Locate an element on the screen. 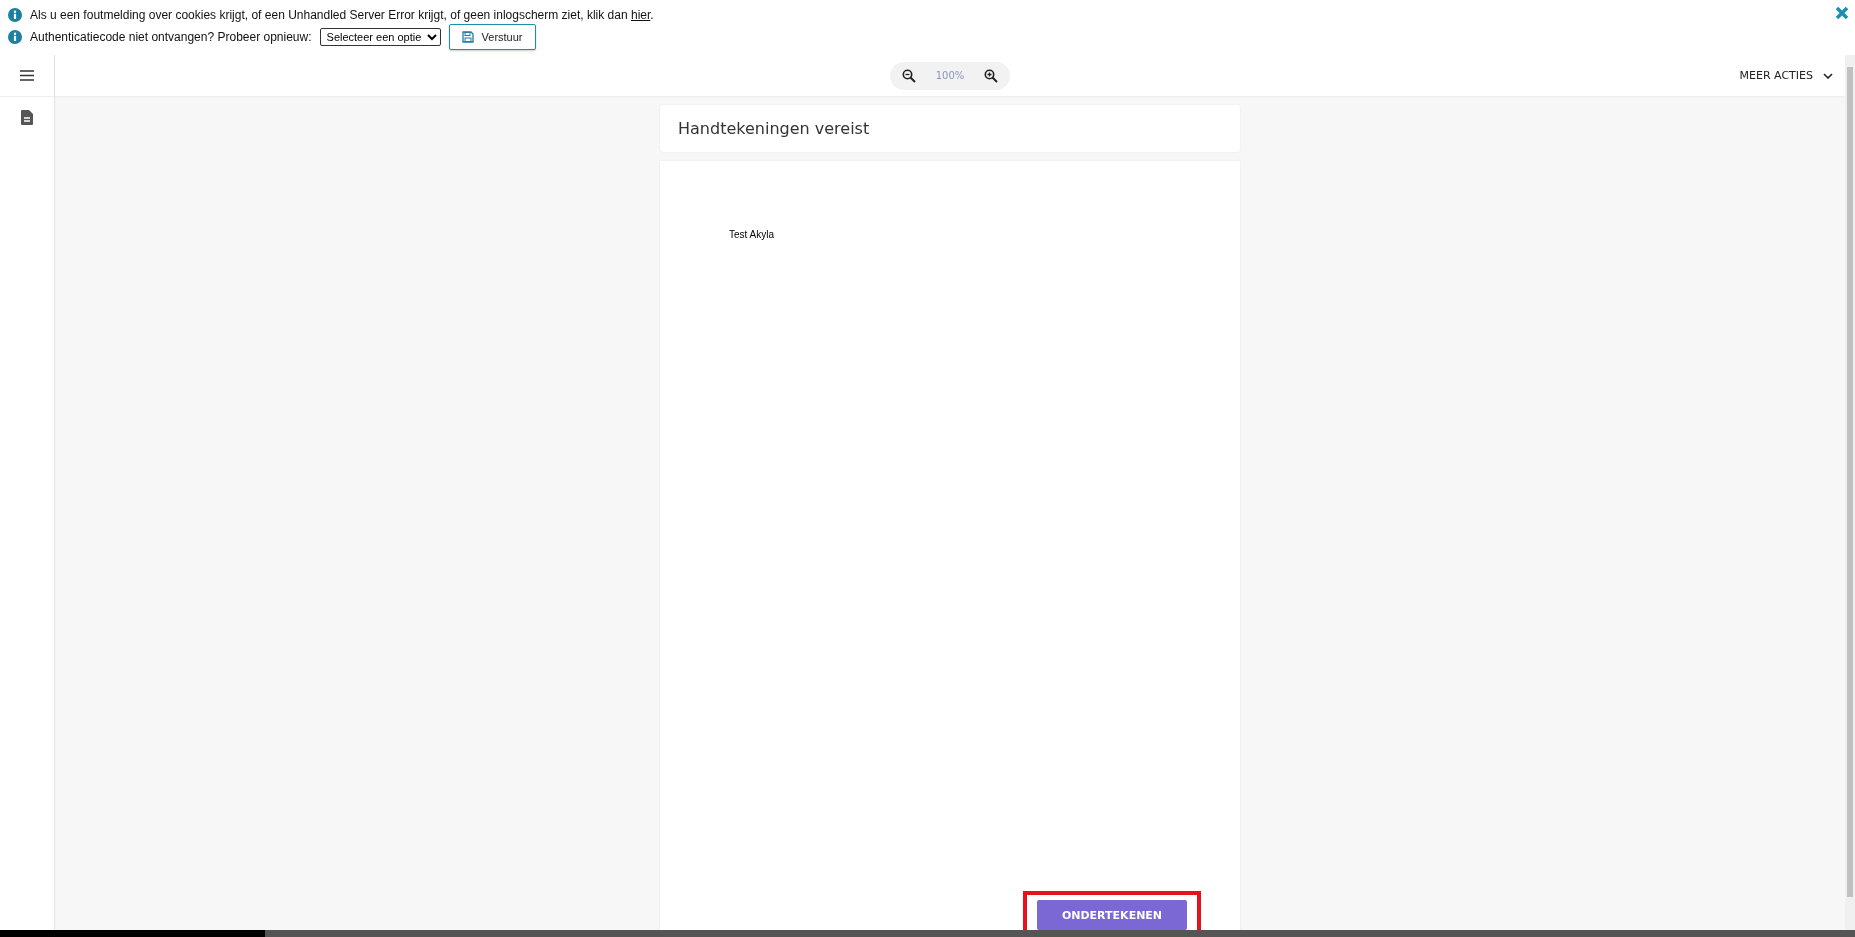 The image size is (1855, 937). zoom-in-icon is located at coordinates (991, 75).